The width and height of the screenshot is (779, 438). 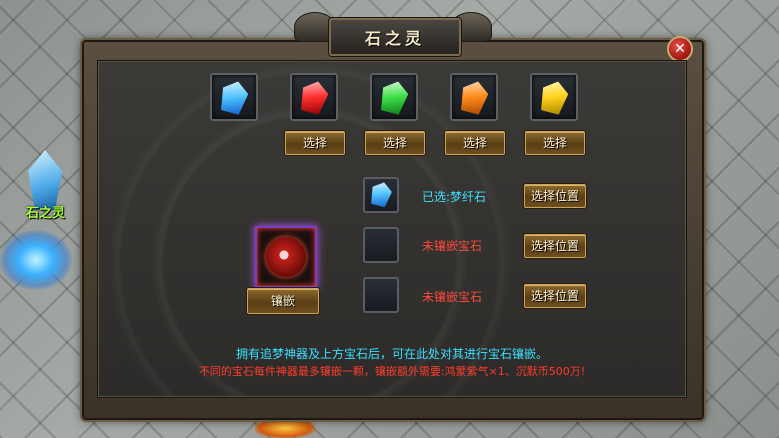 I want to click on yellow-gem-icon, so click(x=553, y=97).